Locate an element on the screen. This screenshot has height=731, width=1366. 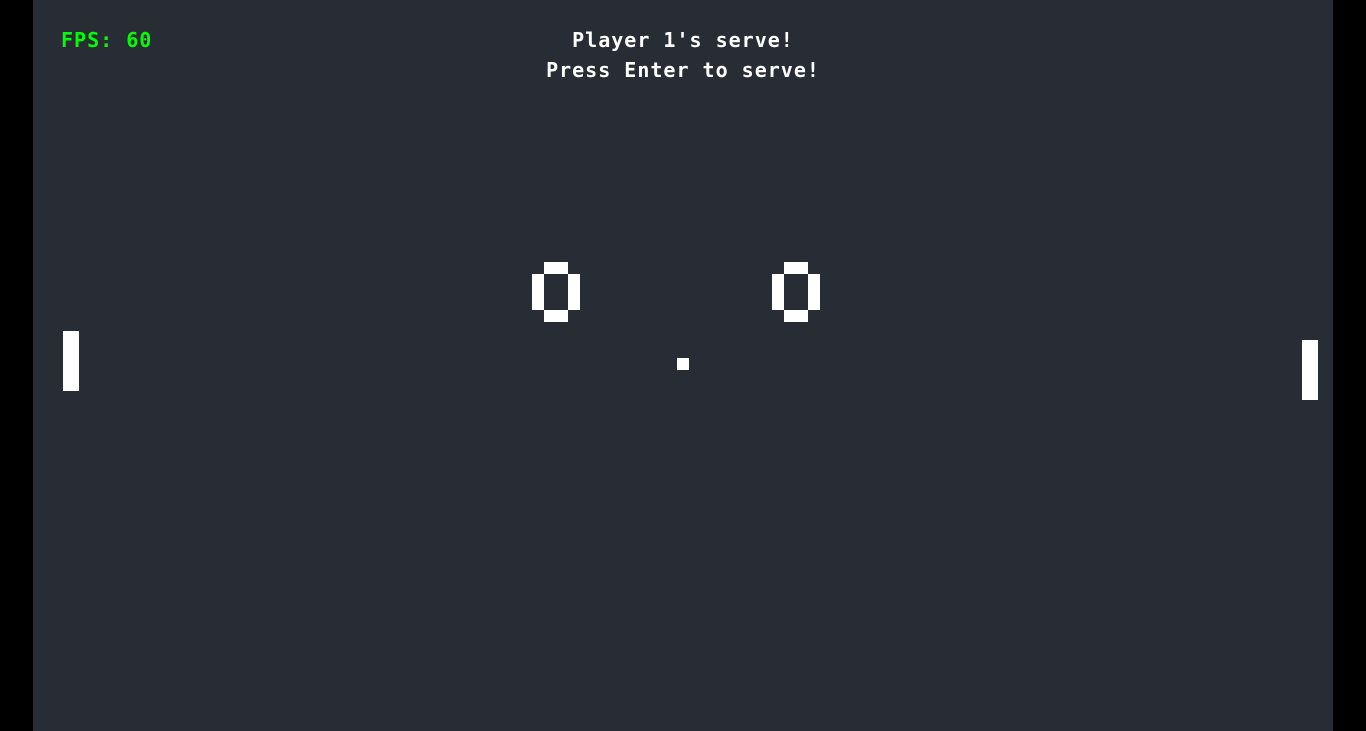
player2-score-digit-zero is located at coordinates (796, 292).